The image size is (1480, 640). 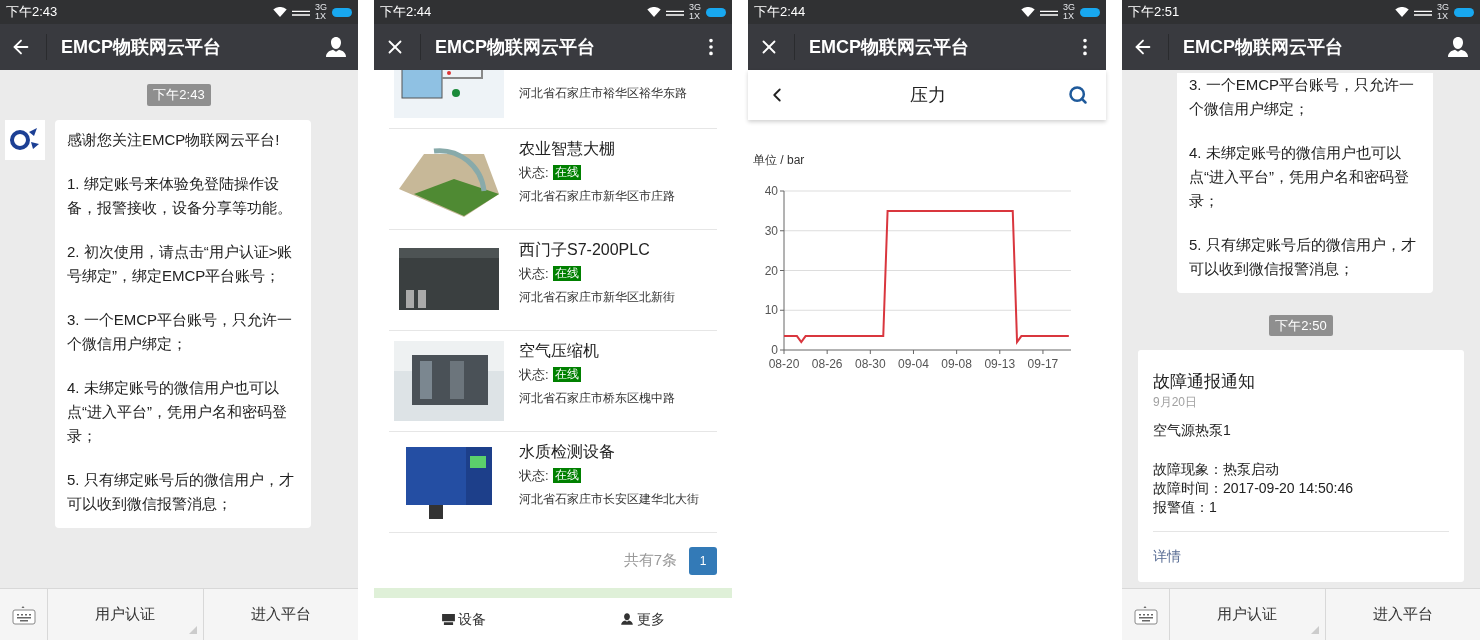 What do you see at coordinates (1154, 12) in the screenshot?
I see `status-time: 下午2:51` at bounding box center [1154, 12].